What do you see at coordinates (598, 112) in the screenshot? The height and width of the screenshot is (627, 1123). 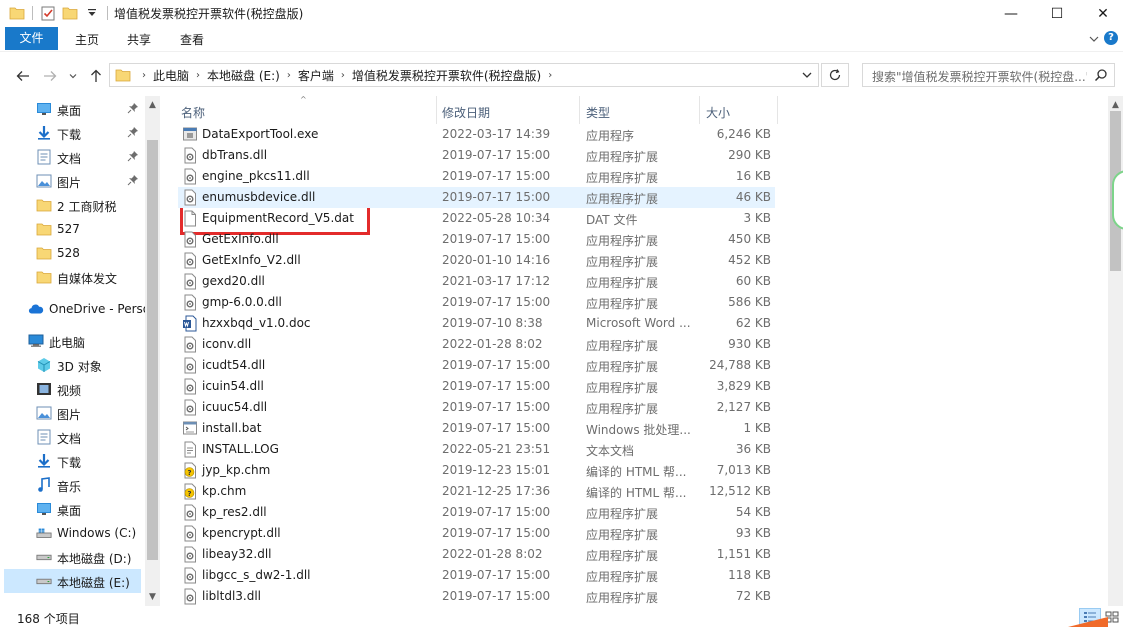 I see `column-header-type: 类型` at bounding box center [598, 112].